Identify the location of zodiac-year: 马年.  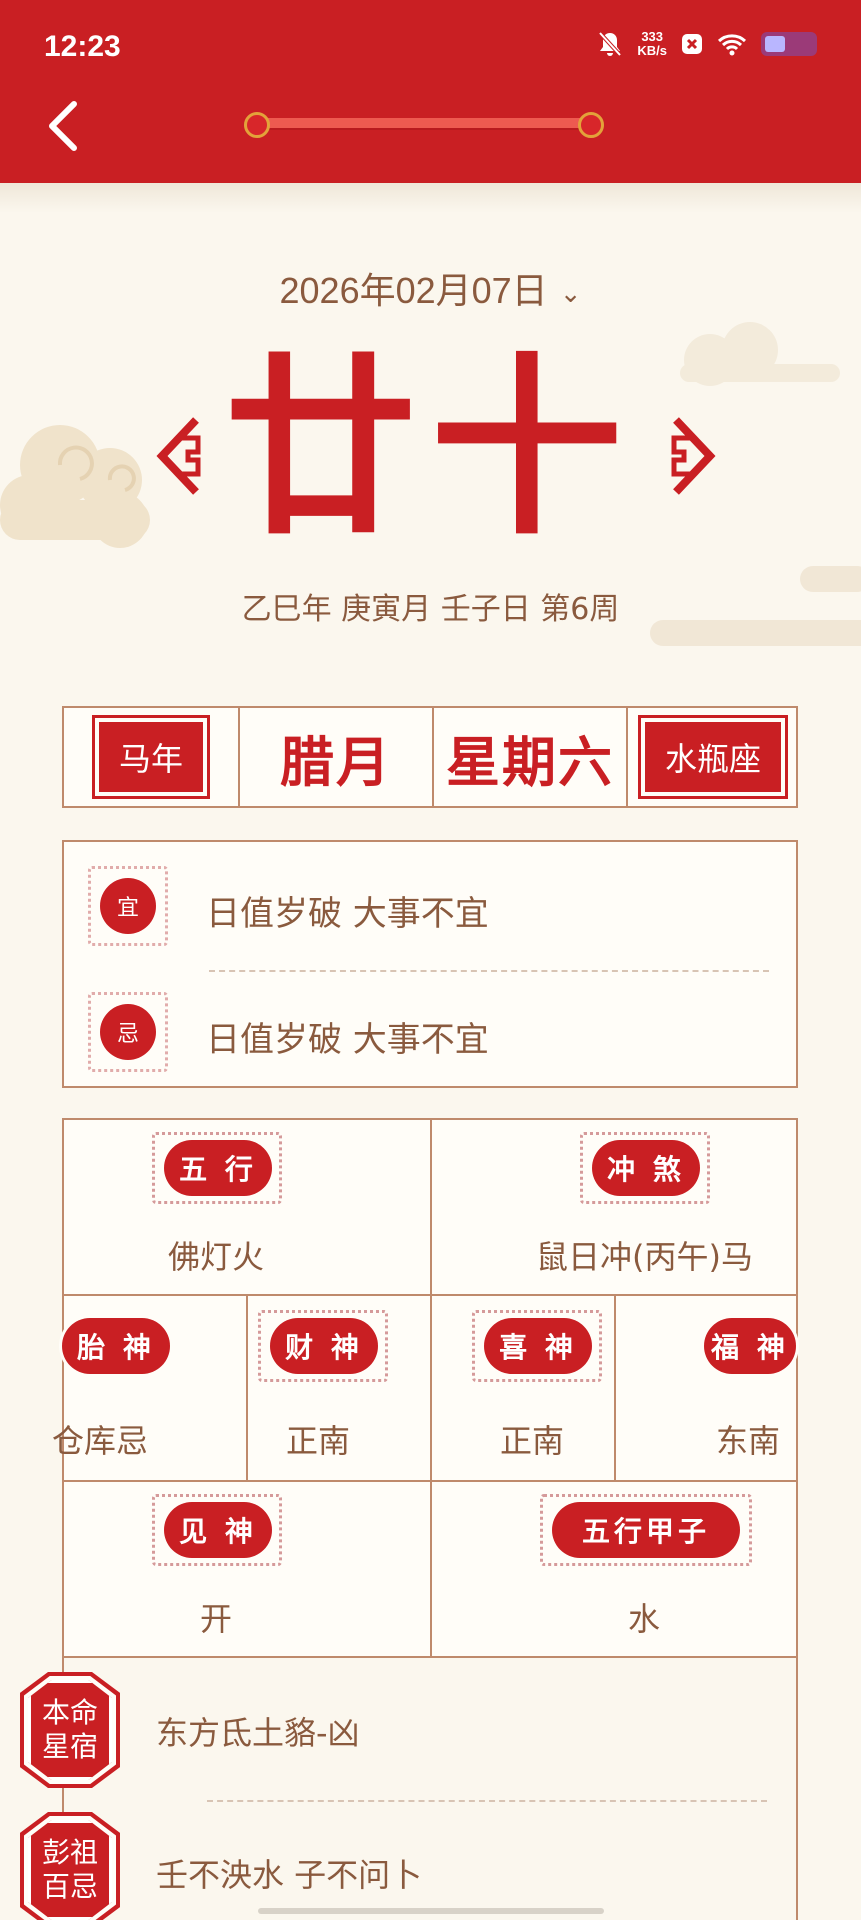
(150, 757).